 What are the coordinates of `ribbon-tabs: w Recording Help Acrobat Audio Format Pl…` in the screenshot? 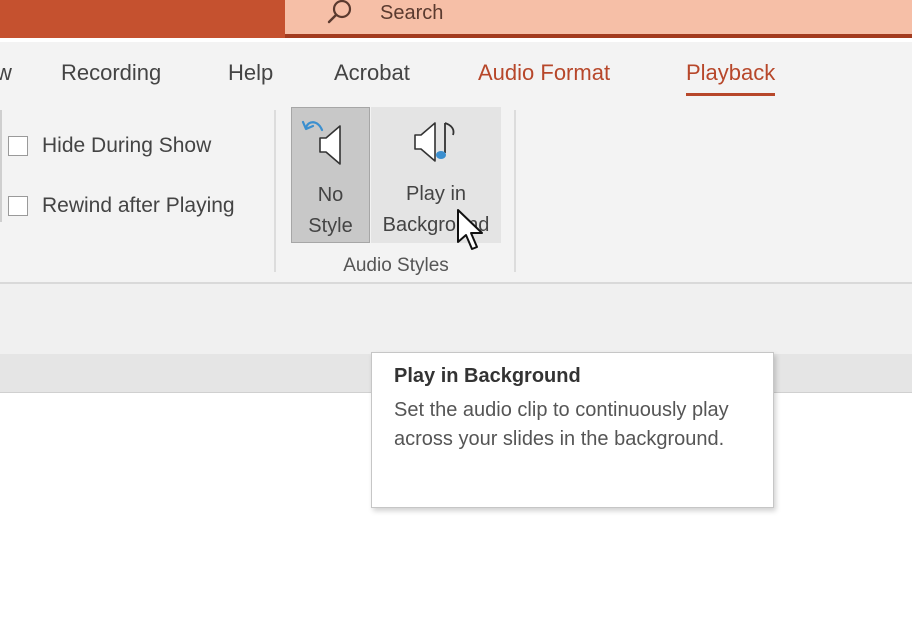 It's located at (456, 72).